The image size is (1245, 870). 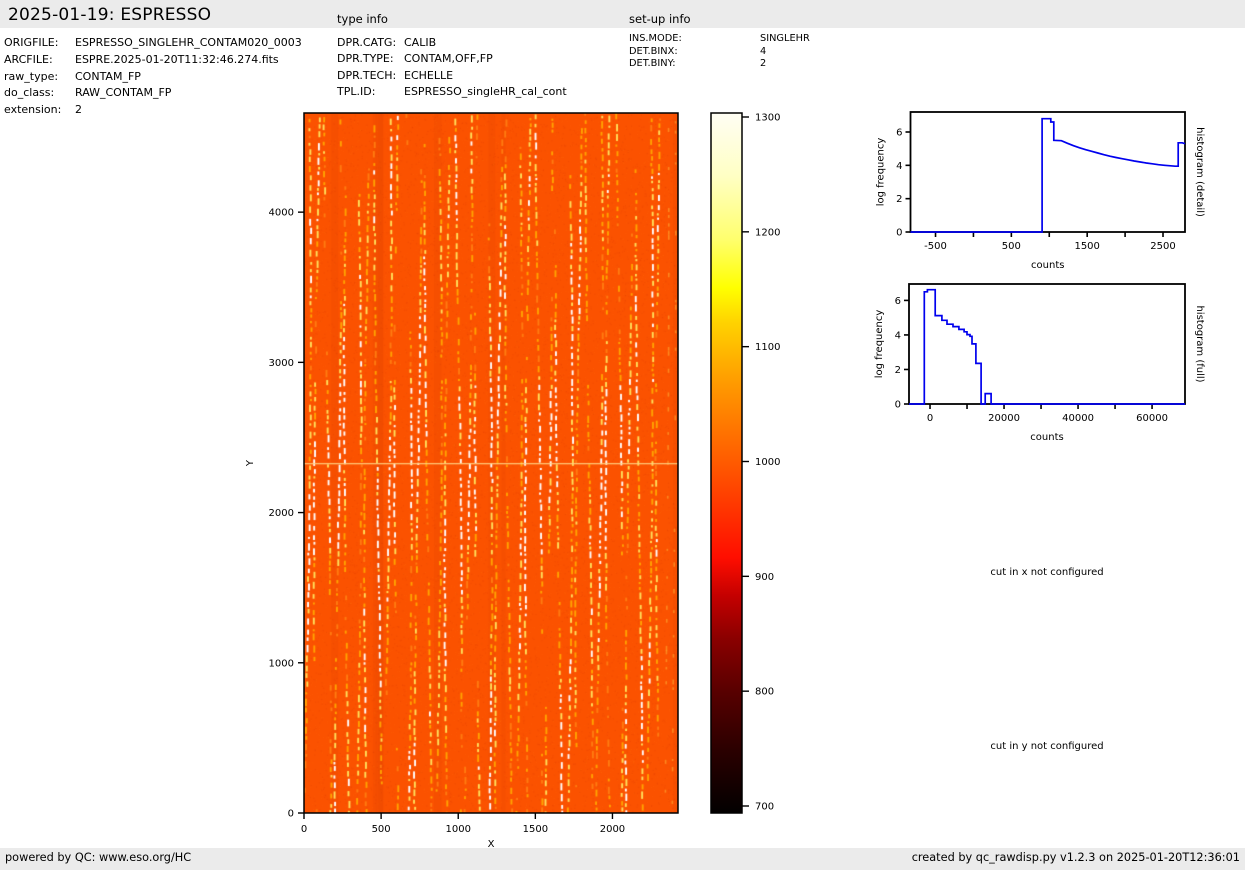 What do you see at coordinates (108, 76) in the screenshot?
I see `metadata-value: CONTAM_FP` at bounding box center [108, 76].